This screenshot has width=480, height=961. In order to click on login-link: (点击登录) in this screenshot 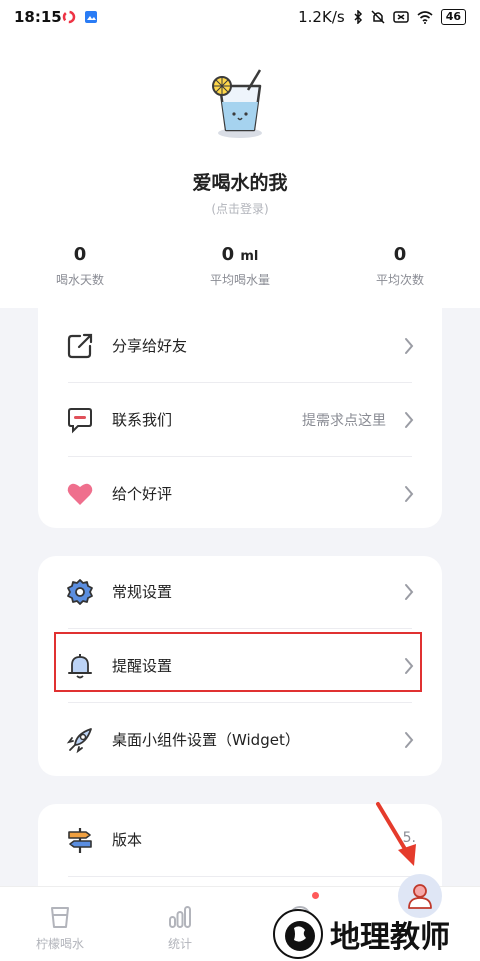, I will do `click(240, 208)`.